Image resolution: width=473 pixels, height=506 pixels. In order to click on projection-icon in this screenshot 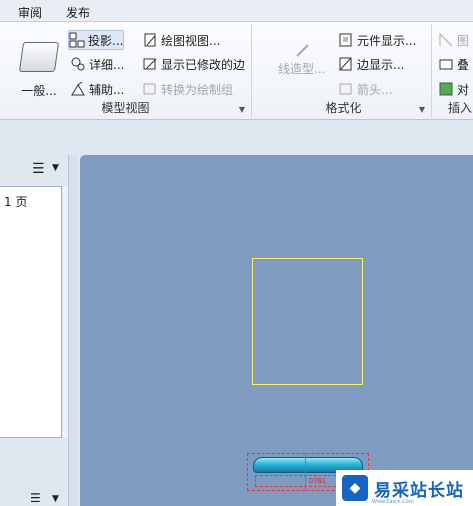, I will do `click(77, 40)`.